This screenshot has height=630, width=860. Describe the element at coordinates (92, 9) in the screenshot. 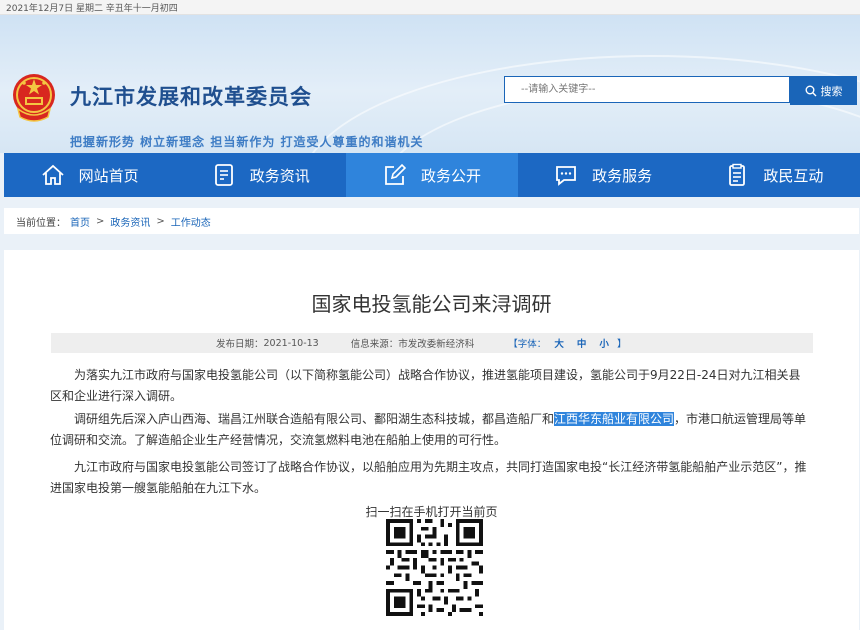

I see `date-text: 2021年12月7日 星期二 辛丑年十一月初四` at that location.